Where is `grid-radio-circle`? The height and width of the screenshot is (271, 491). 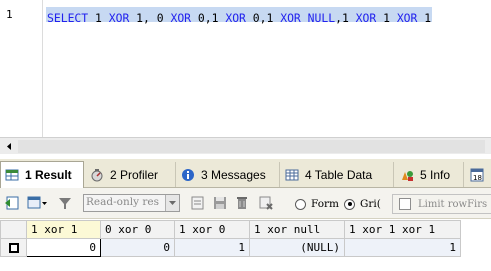
grid-radio-circle is located at coordinates (349, 204).